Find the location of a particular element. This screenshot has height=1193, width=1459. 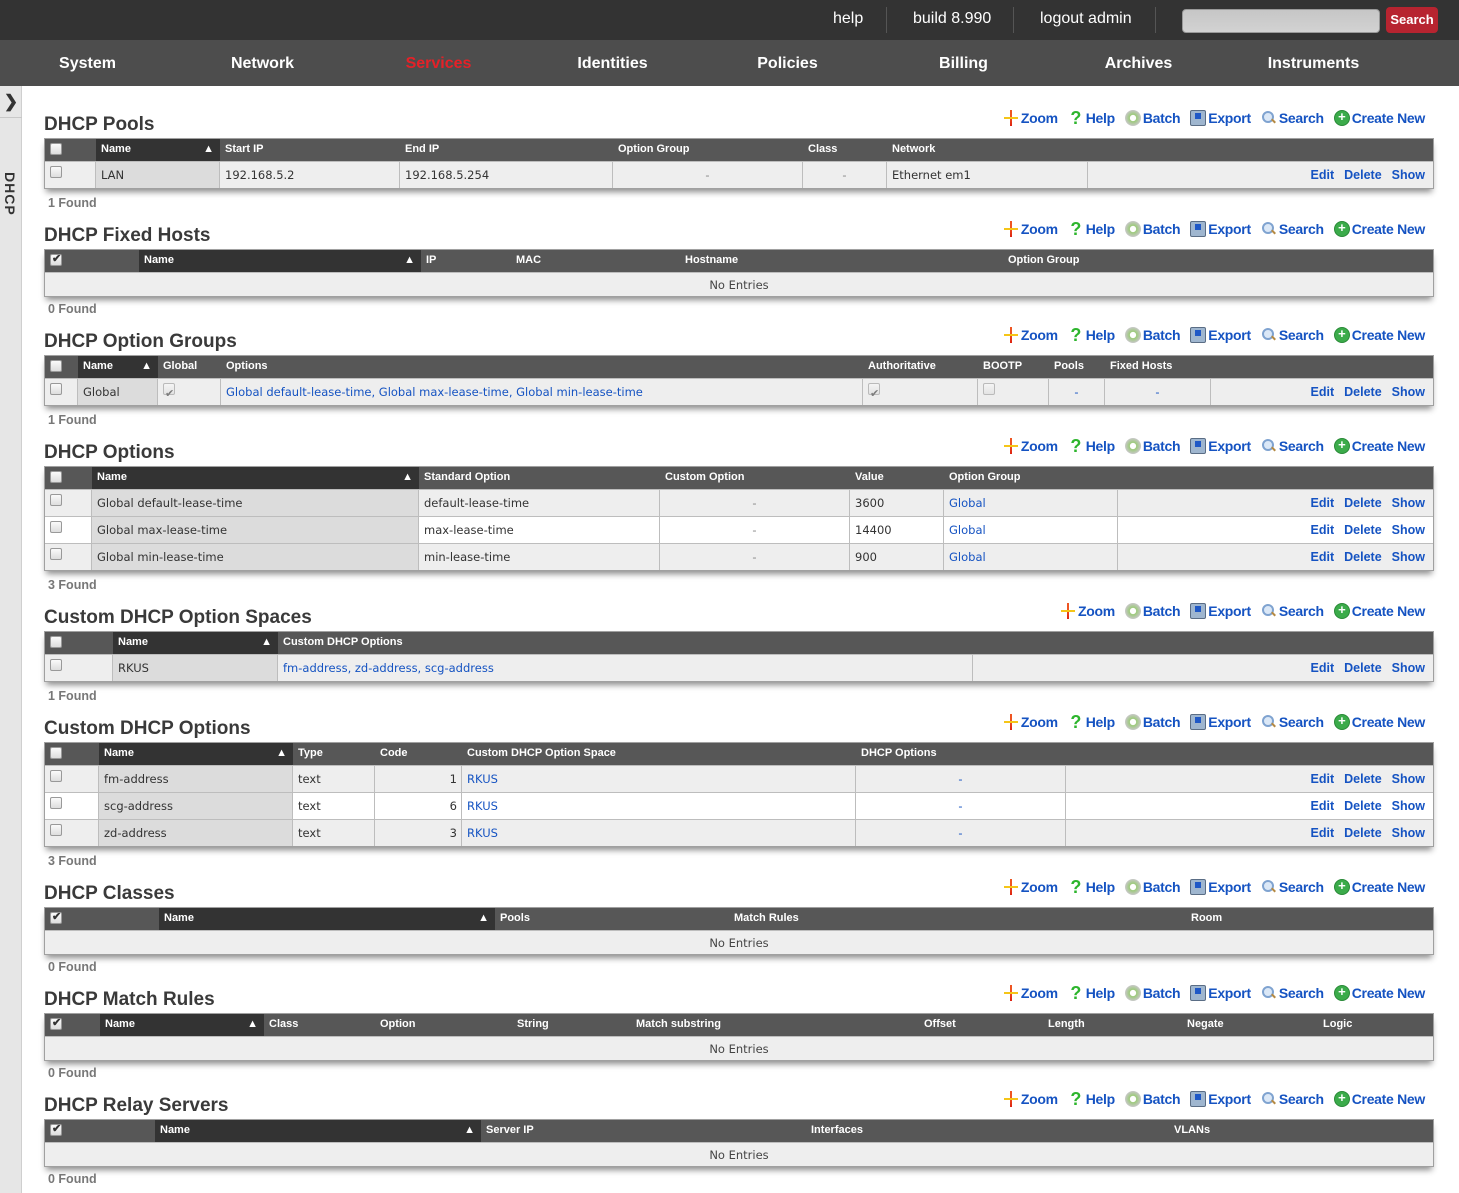

column-header-hostname: Hostname is located at coordinates (709, 261).